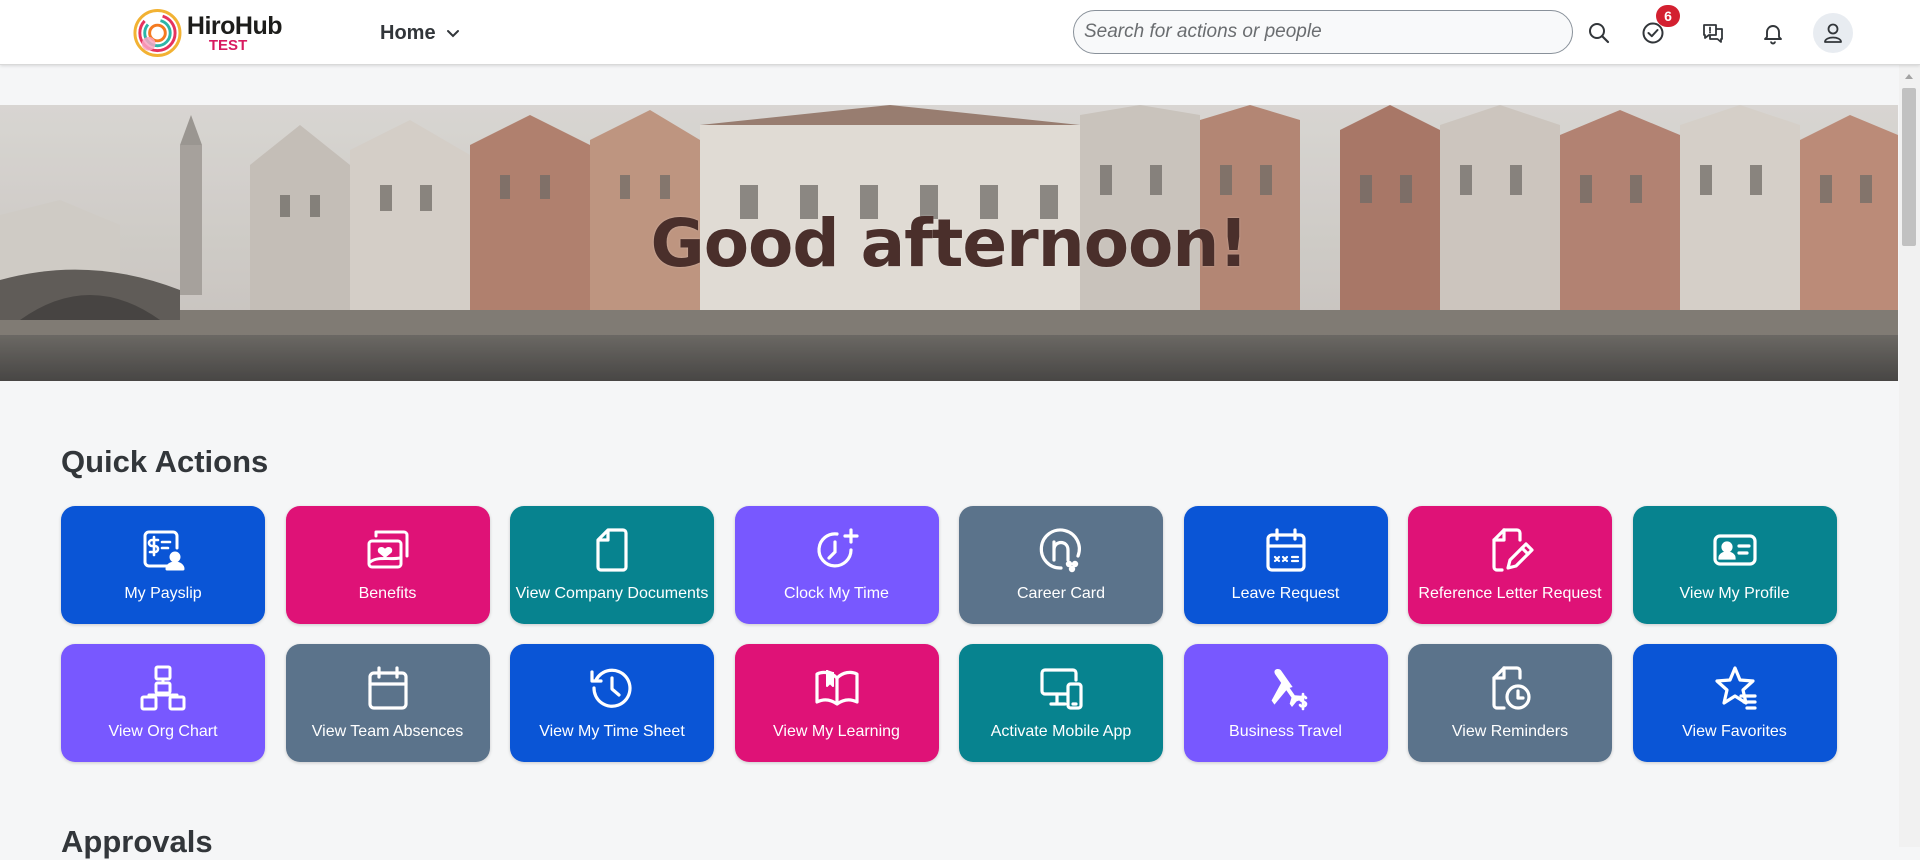 The height and width of the screenshot is (860, 1920). I want to click on quick-action-tile: Leave Request, so click(1285, 565).